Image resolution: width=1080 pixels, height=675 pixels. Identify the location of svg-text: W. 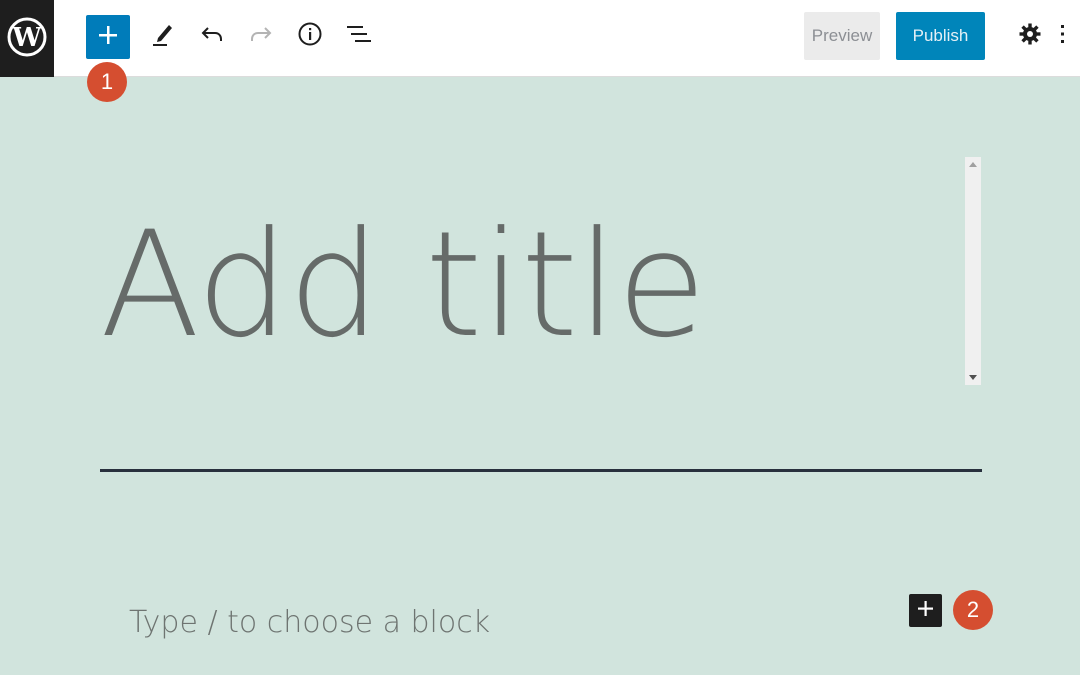
(26, 38).